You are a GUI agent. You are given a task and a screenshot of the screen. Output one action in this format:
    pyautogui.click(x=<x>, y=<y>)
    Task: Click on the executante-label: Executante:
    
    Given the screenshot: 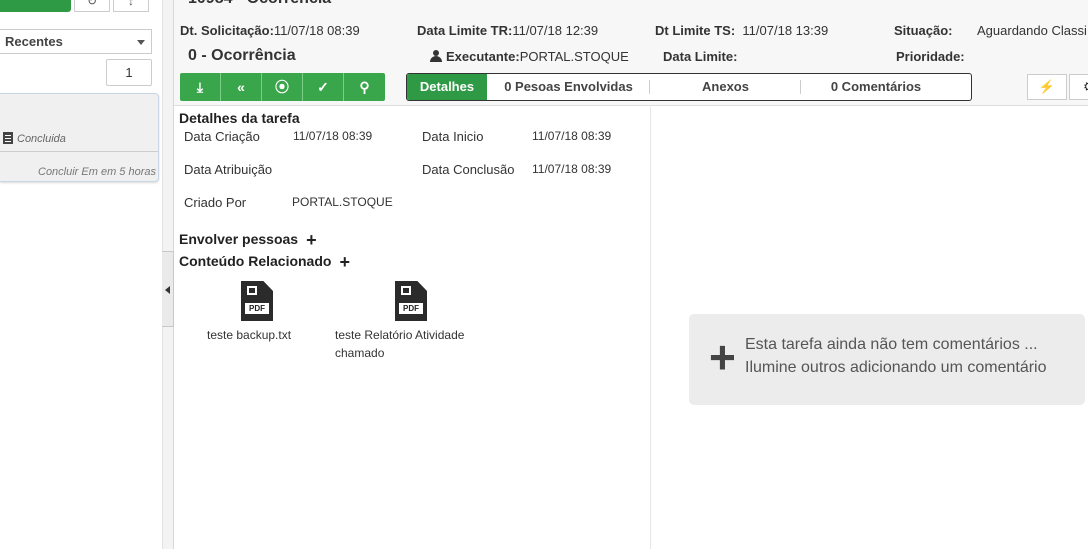 What is the action you would take?
    pyautogui.click(x=483, y=56)
    